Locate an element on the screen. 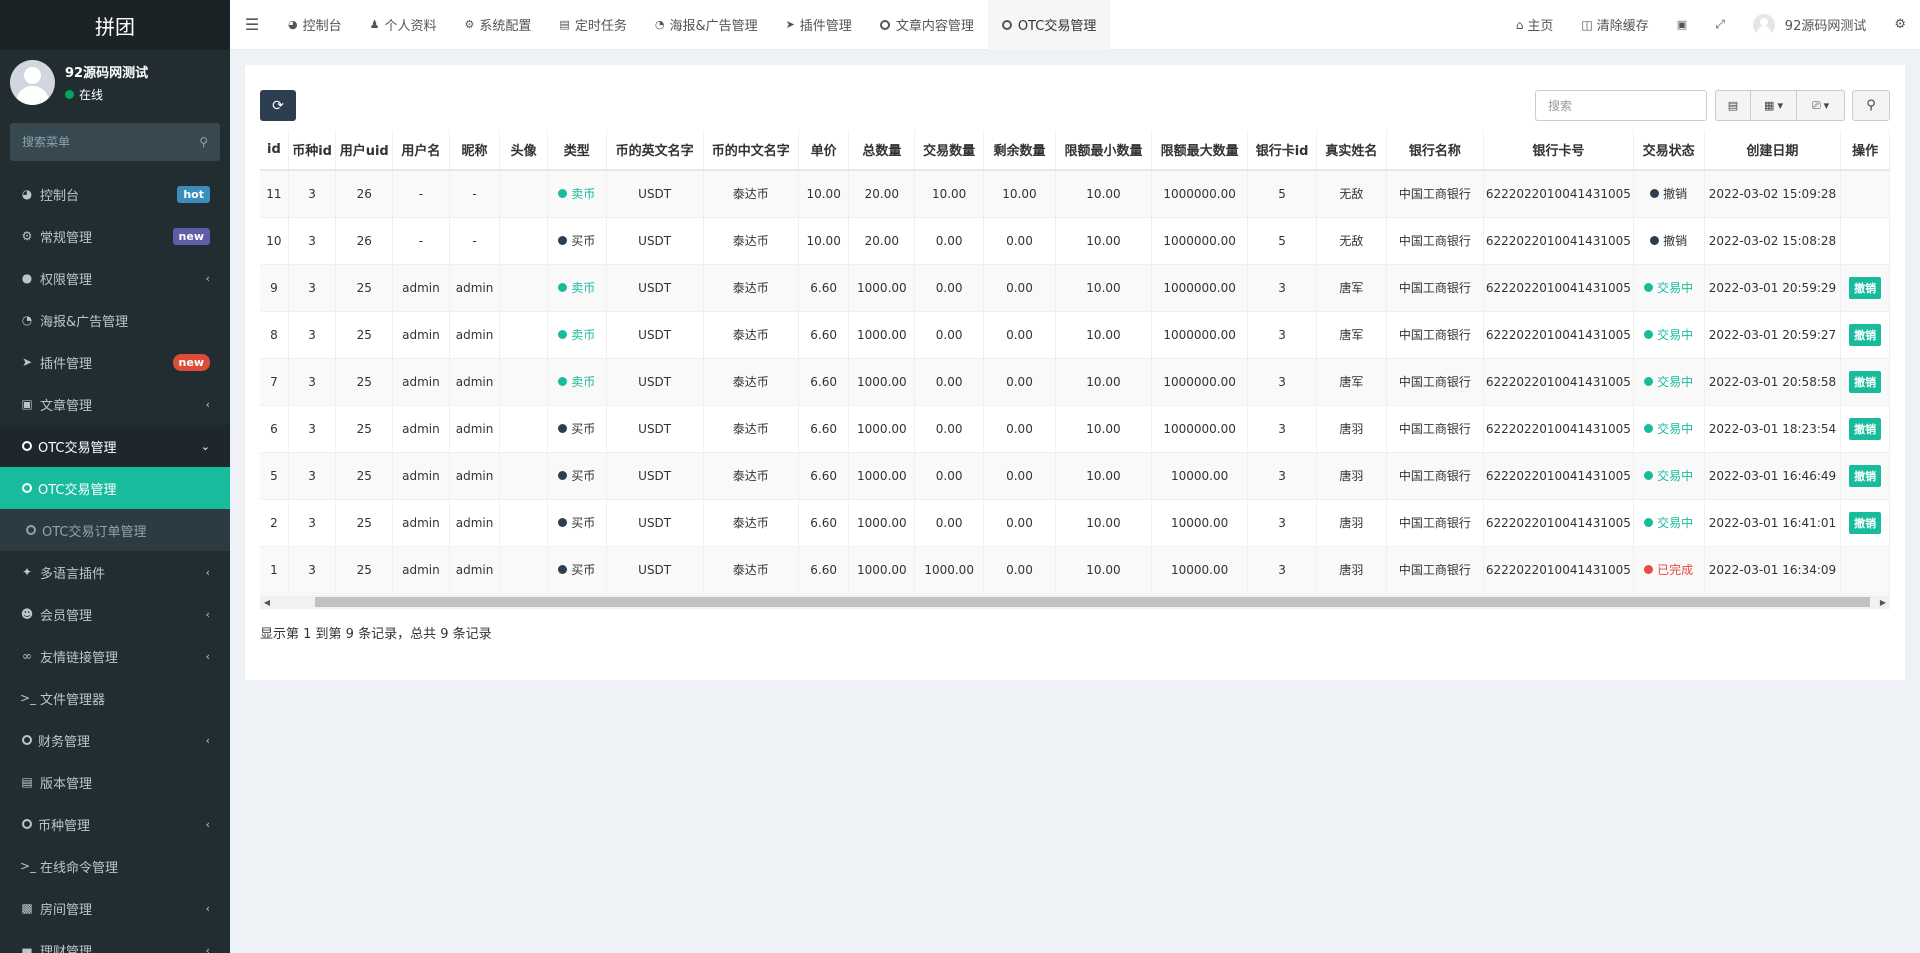 The image size is (1920, 953). scroll-right-icon: ▶ is located at coordinates (1883, 602).